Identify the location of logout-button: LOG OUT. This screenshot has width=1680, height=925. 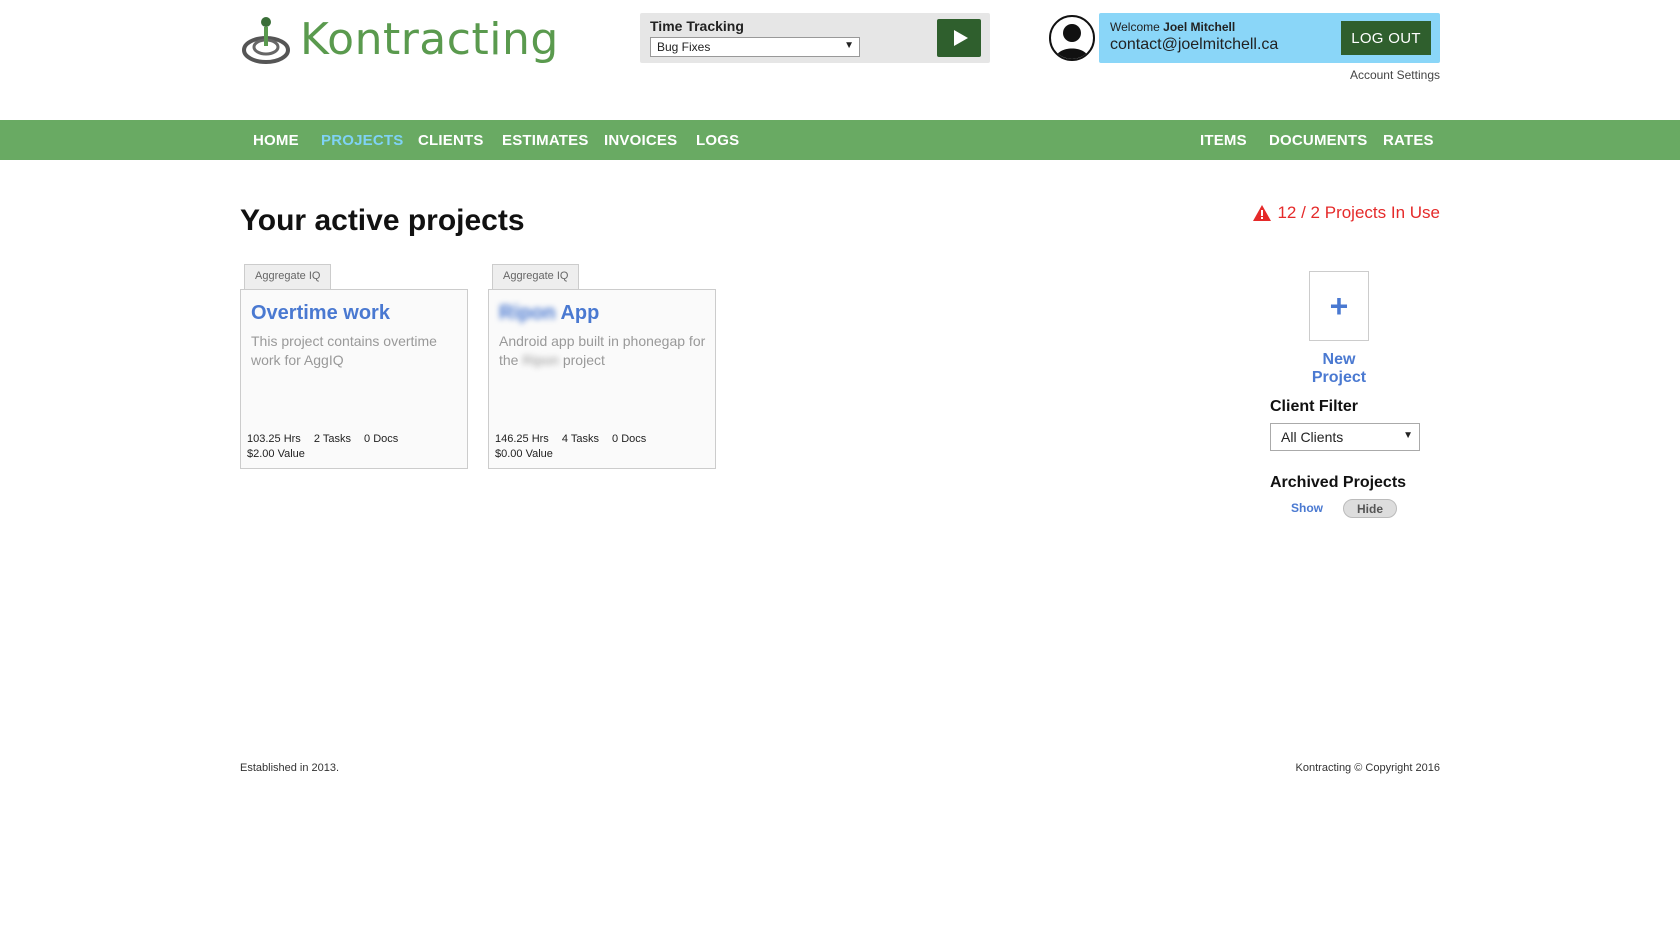
(1386, 38).